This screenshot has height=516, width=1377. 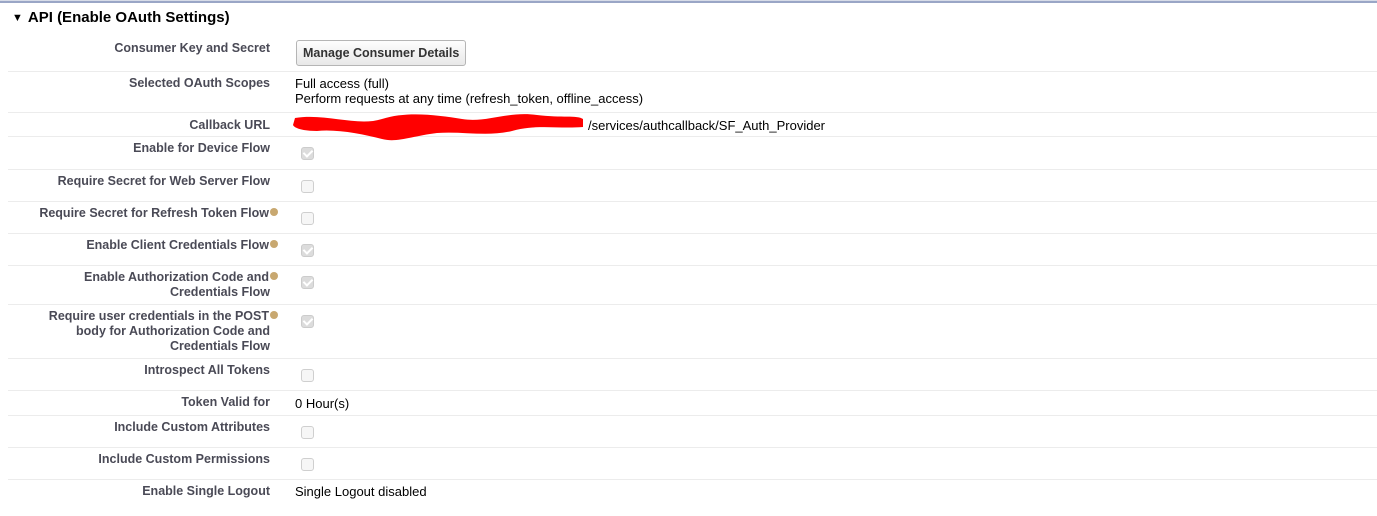 I want to click on row-introspect-tokens: Introspect All Tokens, so click(x=692, y=375).